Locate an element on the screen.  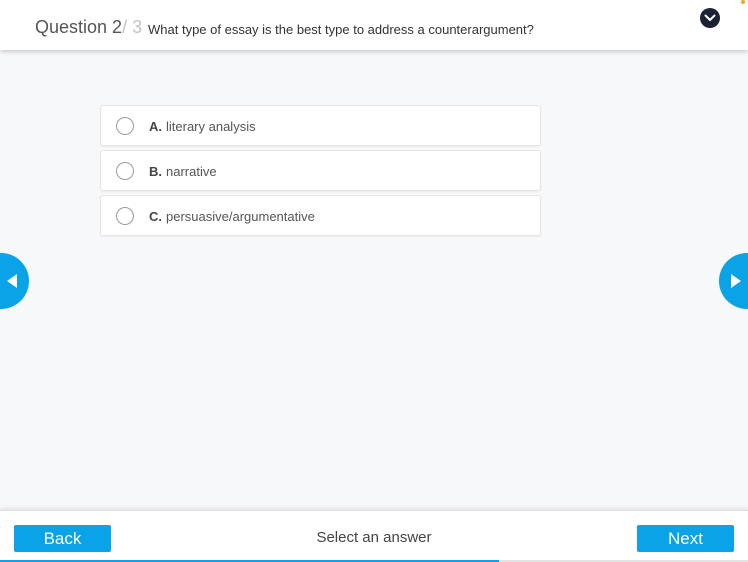
answer-option-a: A. literary analysis is located at coordinates (320, 125).